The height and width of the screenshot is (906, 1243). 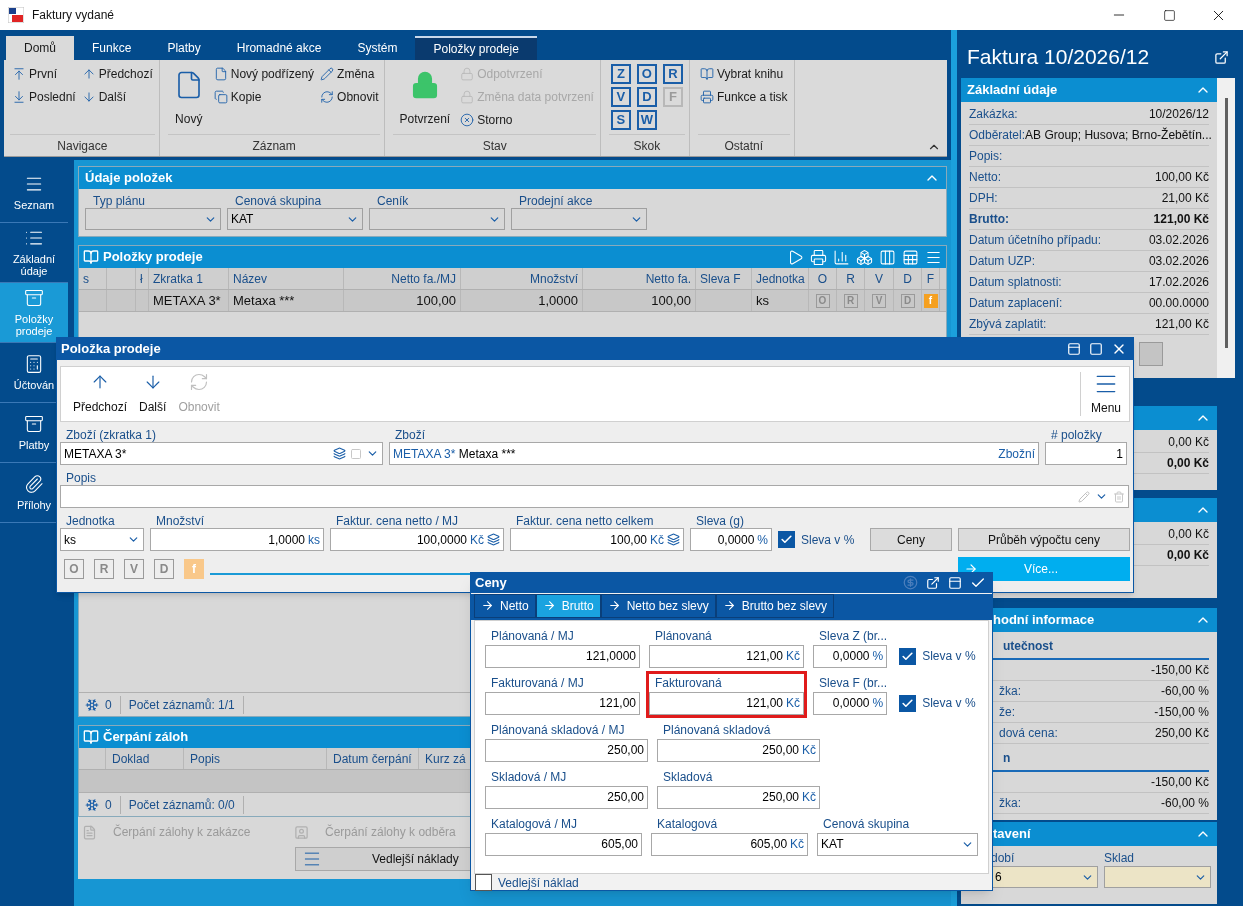 What do you see at coordinates (527, 119) in the screenshot?
I see `ribbon-button: Storno` at bounding box center [527, 119].